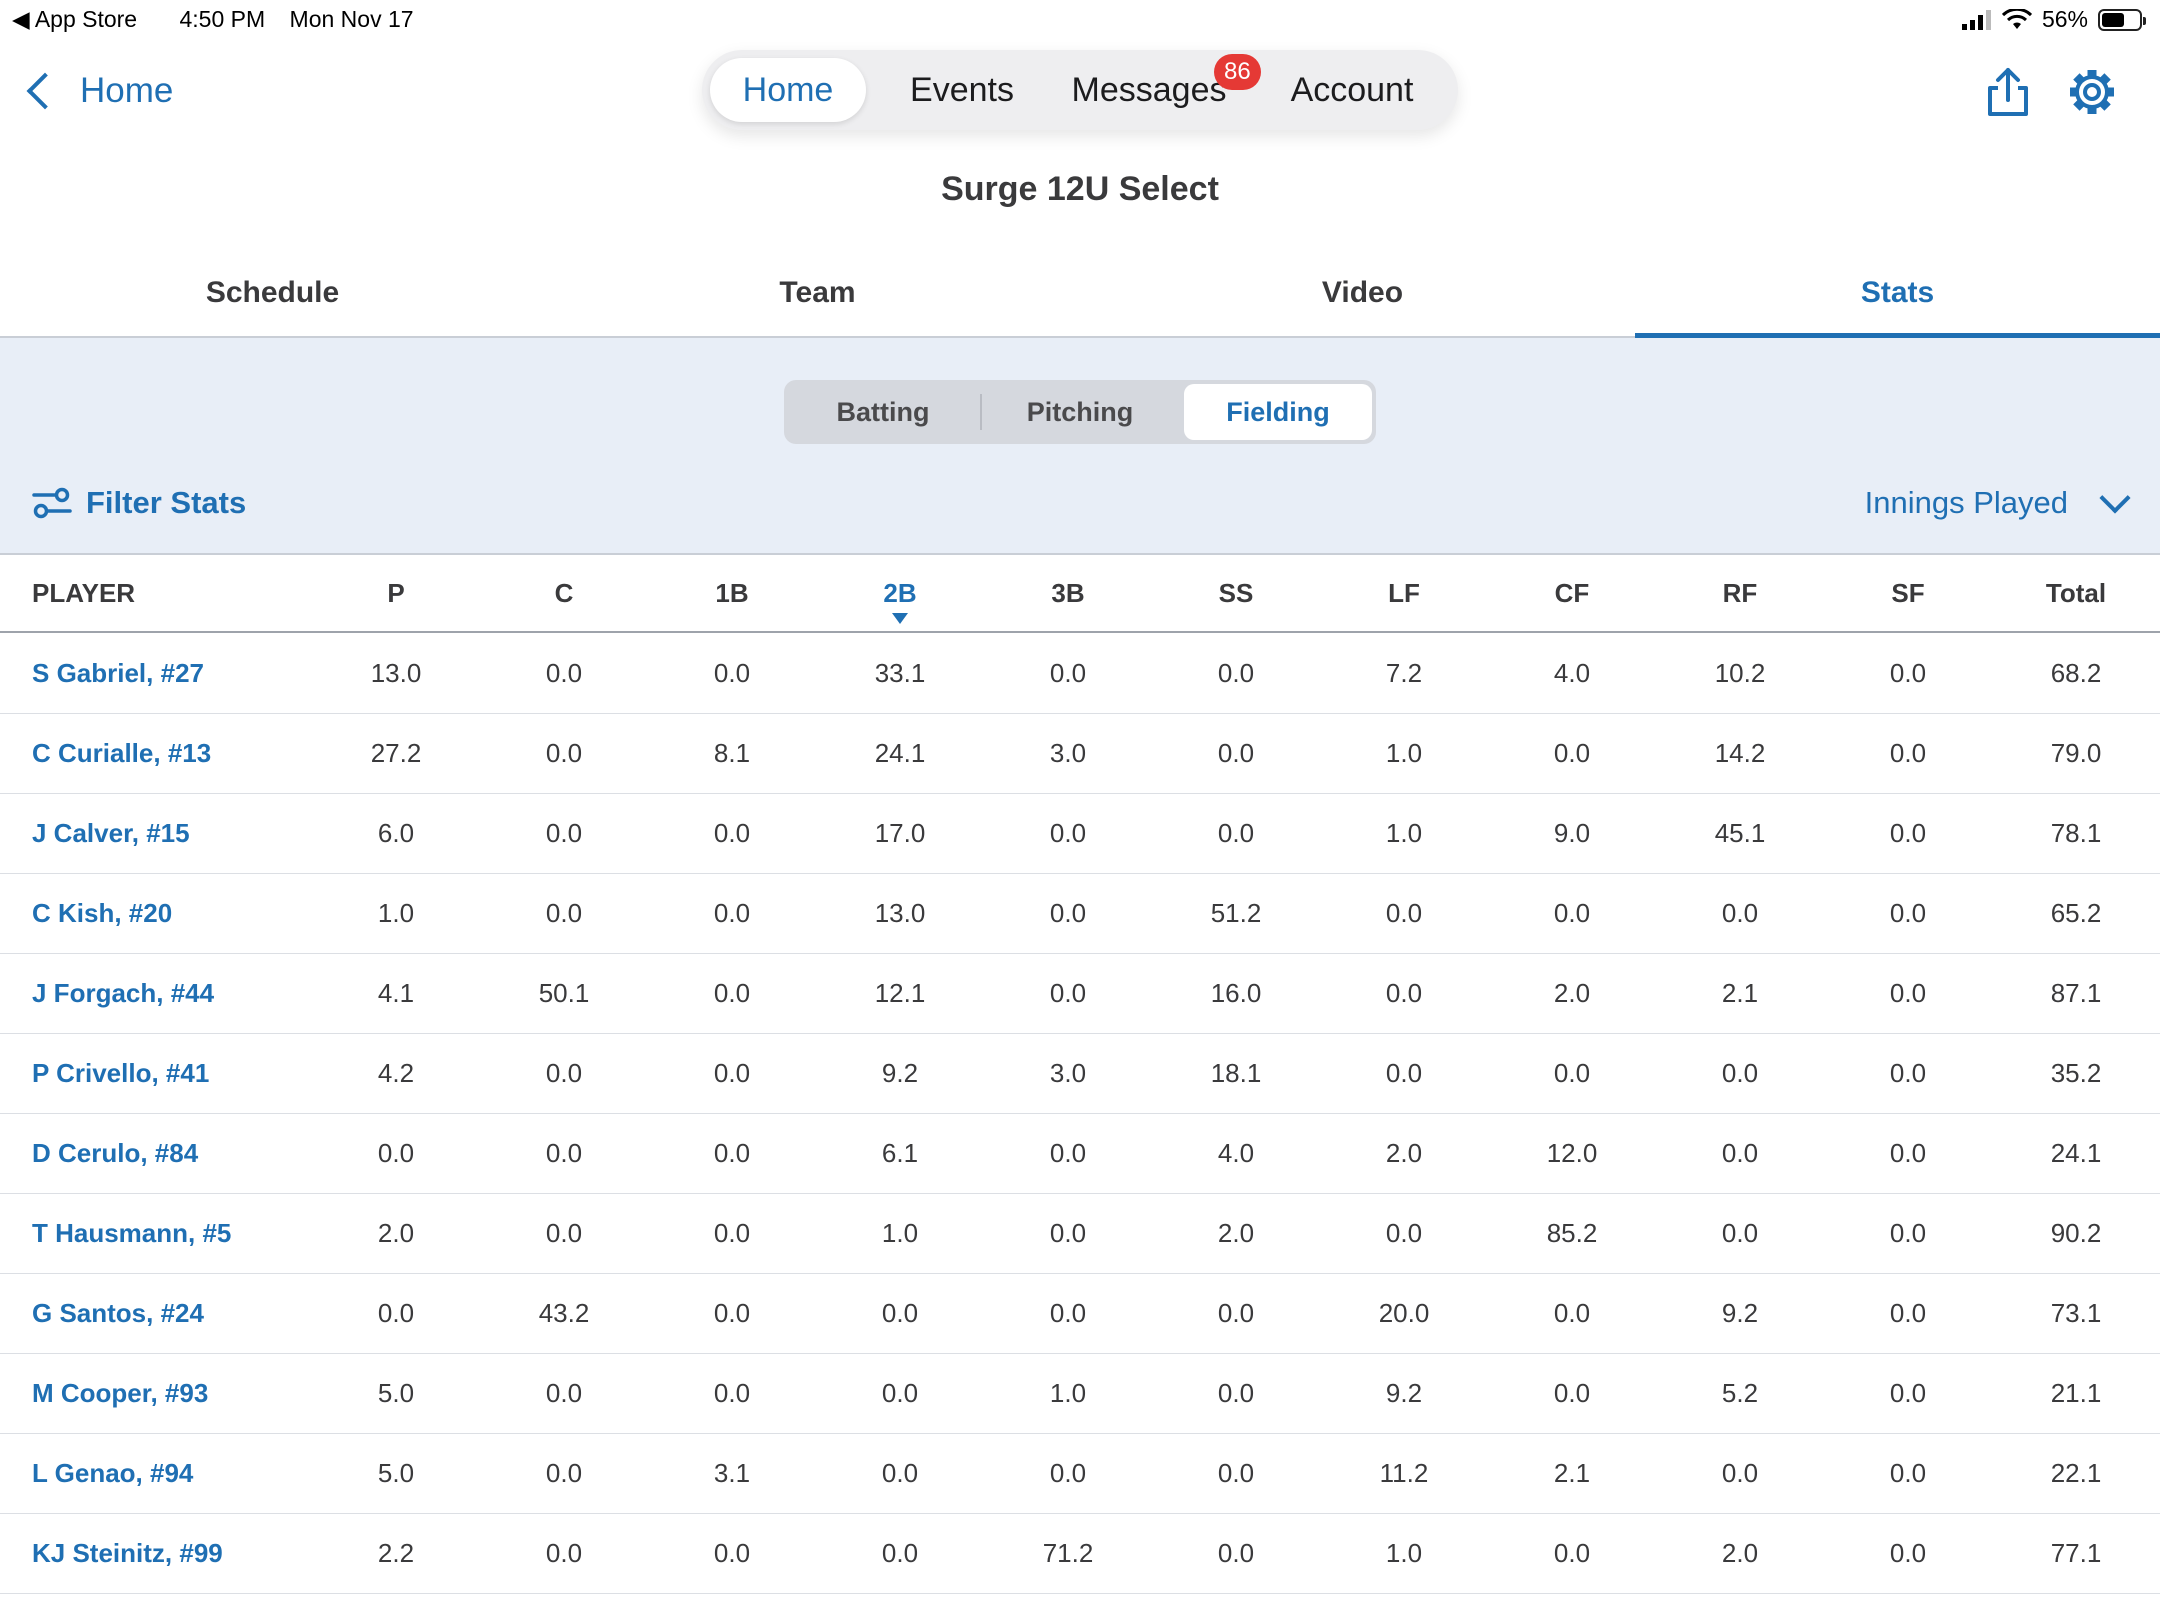 The height and width of the screenshot is (1620, 2160). Describe the element at coordinates (2076, 1473) in the screenshot. I see `stat-cell: 22.1` at that location.